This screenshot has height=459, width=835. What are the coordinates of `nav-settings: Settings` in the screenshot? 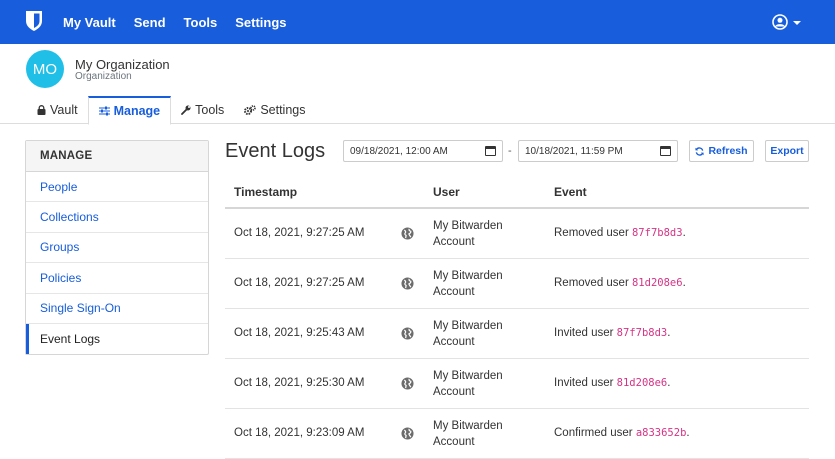 It's located at (260, 22).